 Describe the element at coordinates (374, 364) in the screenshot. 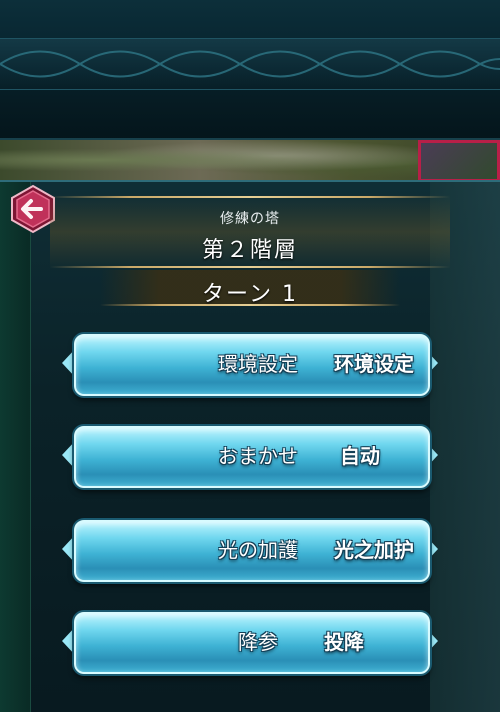

I see `settings-label-cn: 环境设定` at that location.